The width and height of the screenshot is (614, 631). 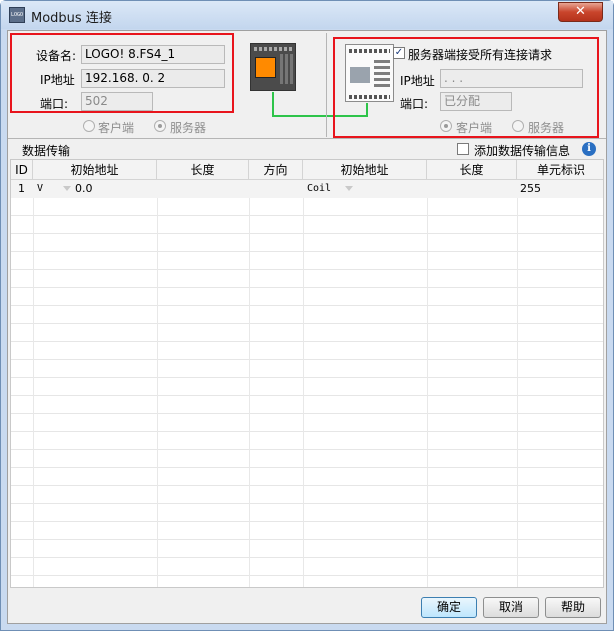 What do you see at coordinates (449, 607) in the screenshot?
I see `ok-button: 确定` at bounding box center [449, 607].